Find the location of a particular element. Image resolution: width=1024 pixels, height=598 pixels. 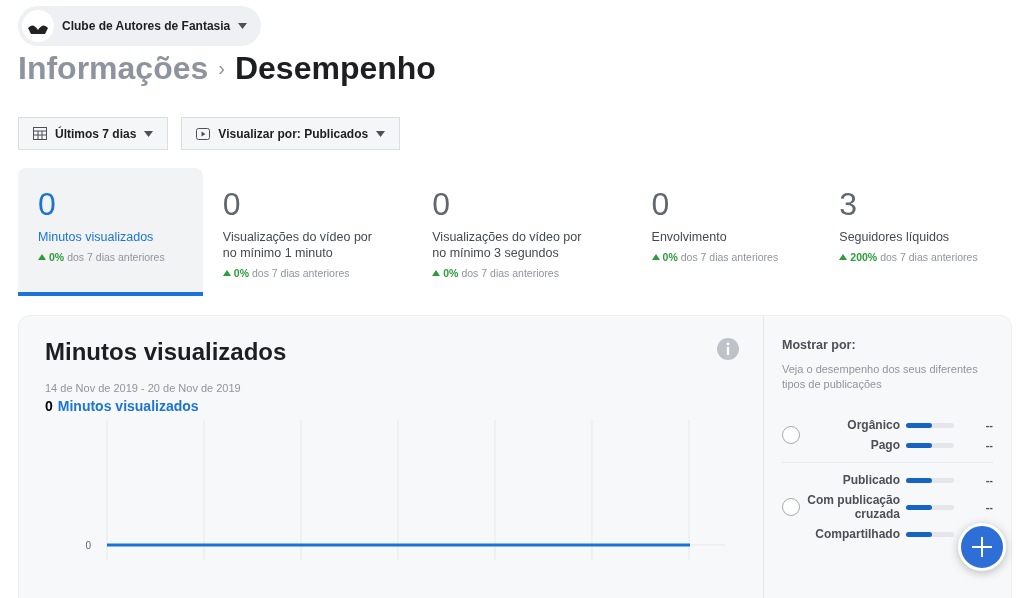

filter-dropdown: Visualizar por: Publicados is located at coordinates (291, 133).